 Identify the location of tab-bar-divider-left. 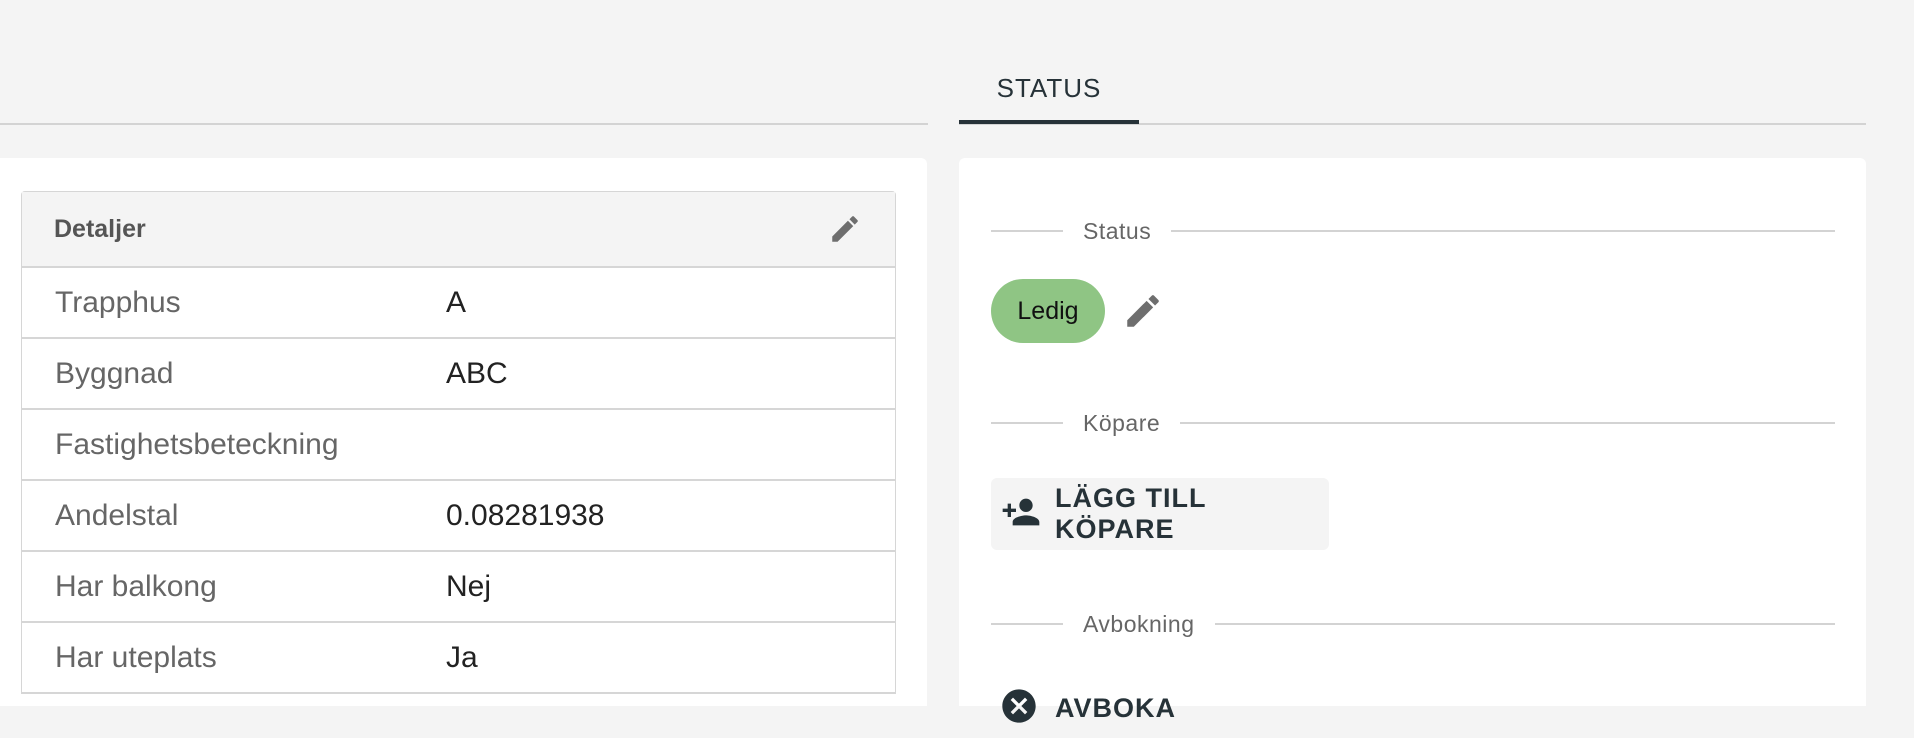
(464, 124).